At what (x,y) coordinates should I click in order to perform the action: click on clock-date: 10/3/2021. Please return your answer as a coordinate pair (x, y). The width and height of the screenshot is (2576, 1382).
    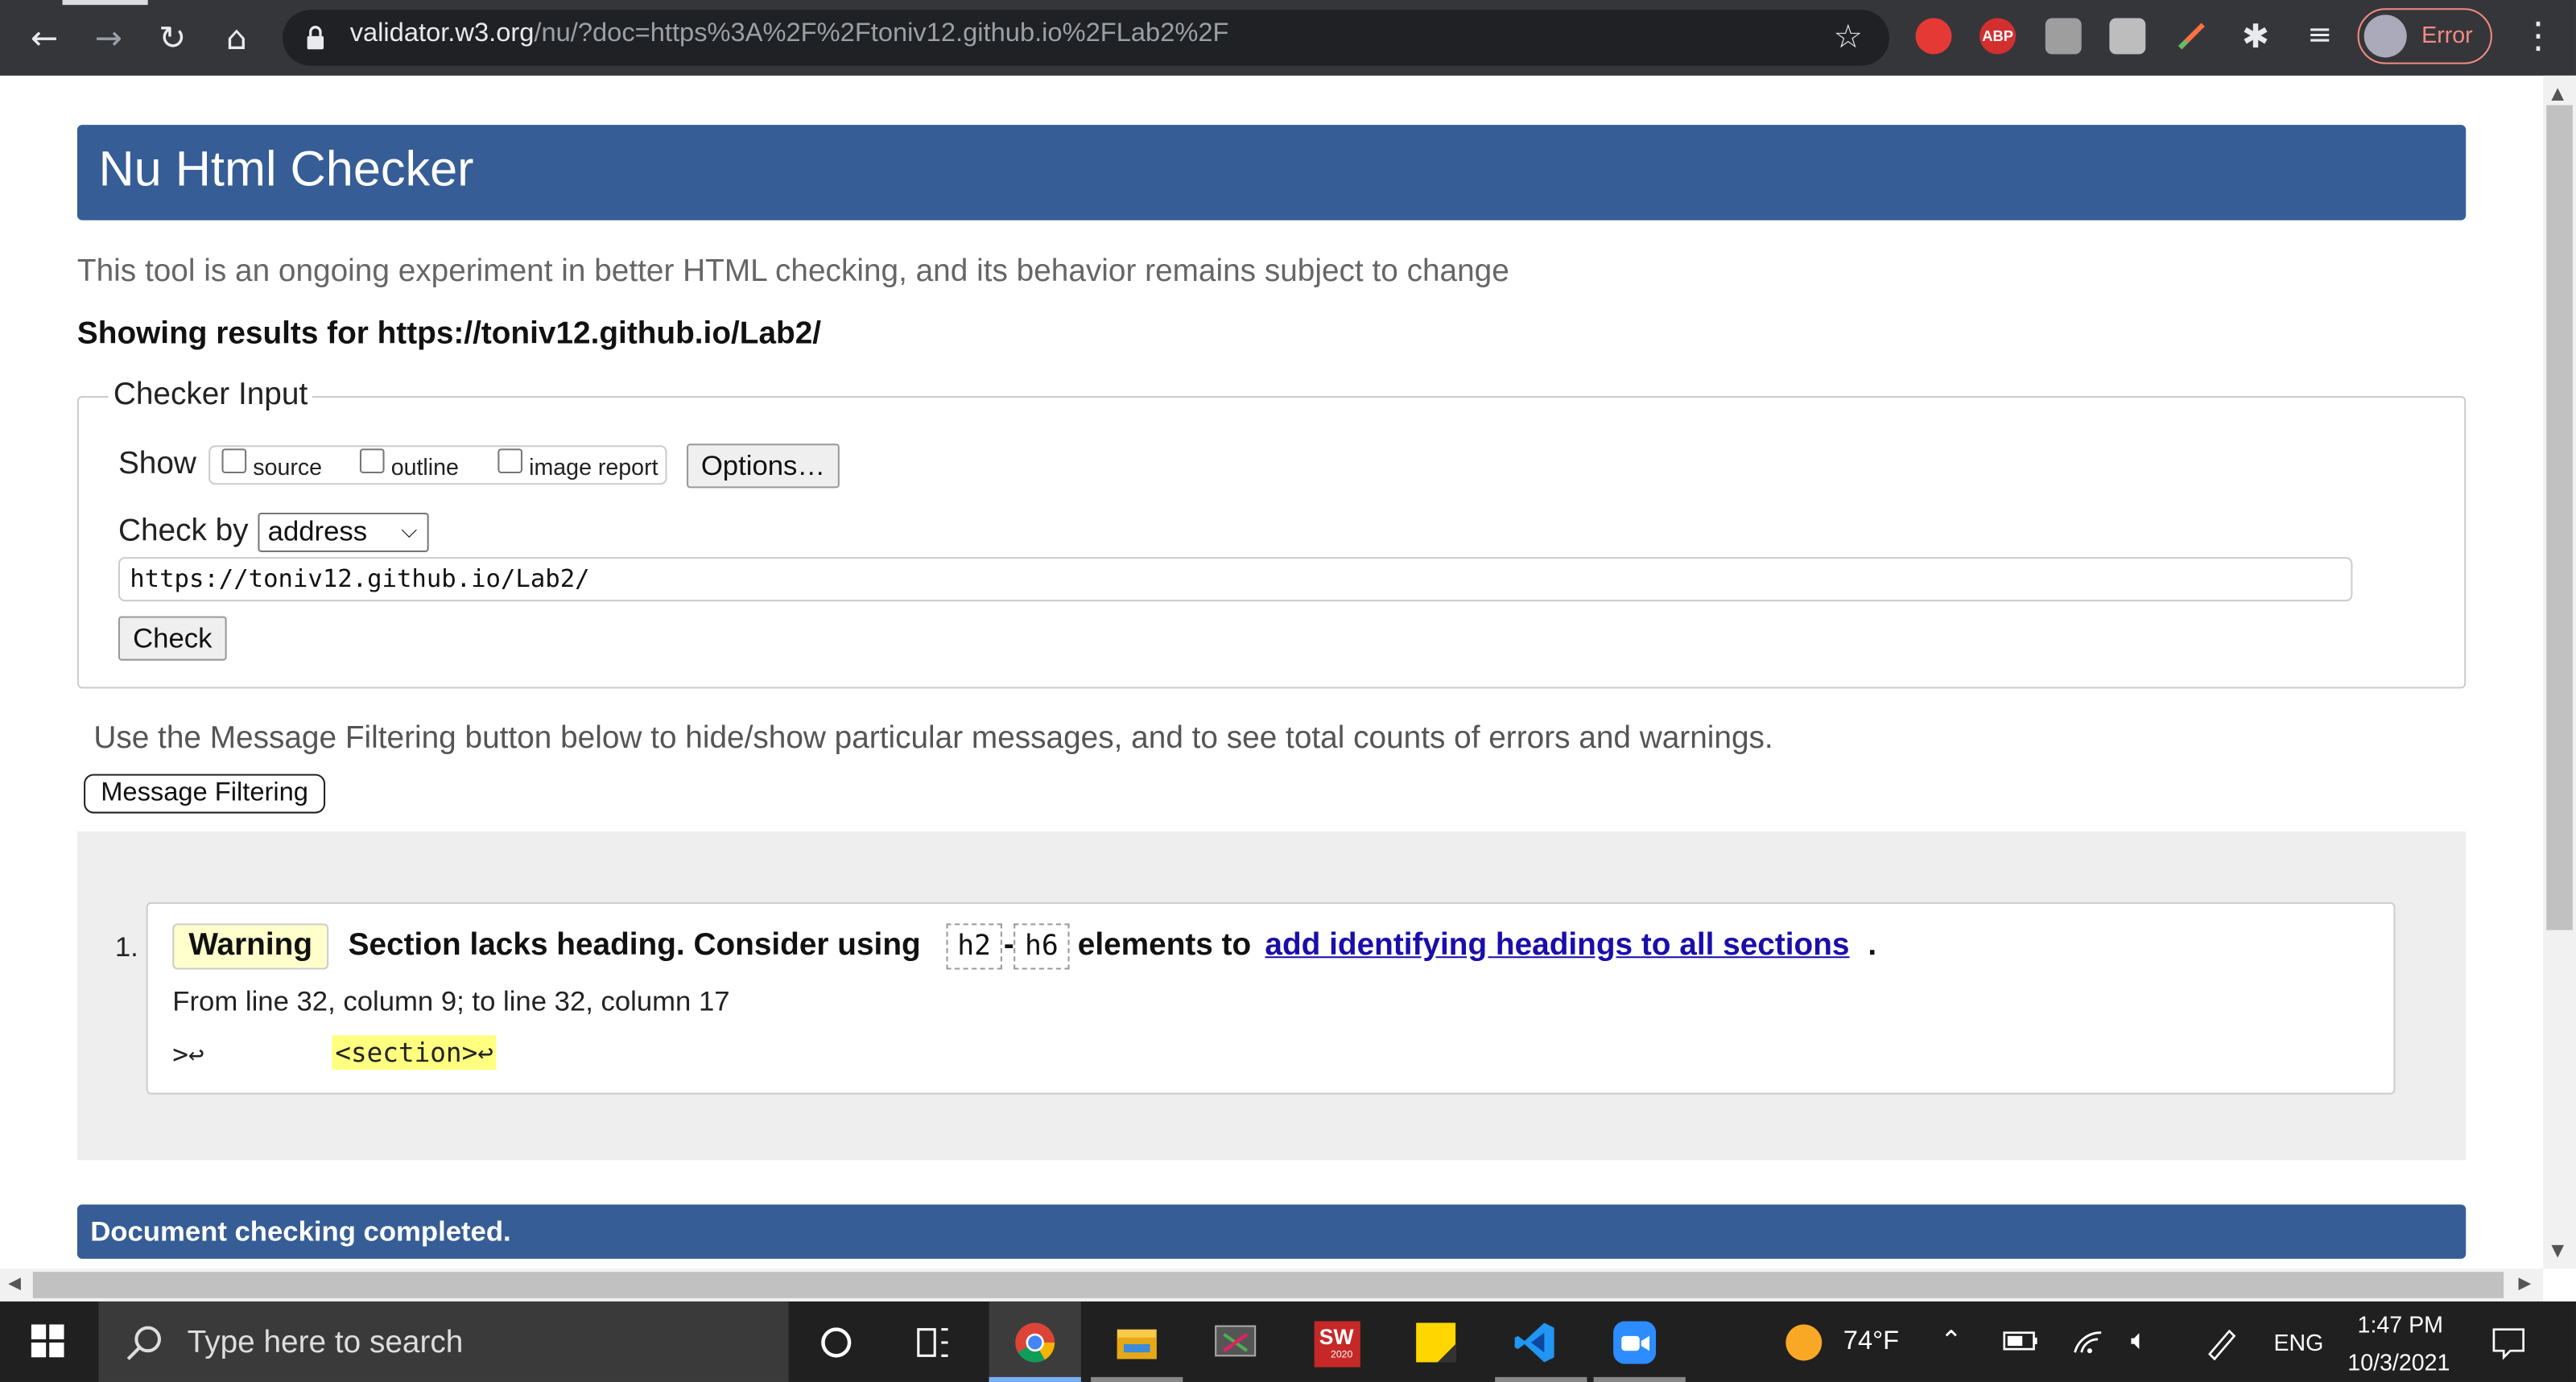
    Looking at the image, I should click on (2398, 1363).